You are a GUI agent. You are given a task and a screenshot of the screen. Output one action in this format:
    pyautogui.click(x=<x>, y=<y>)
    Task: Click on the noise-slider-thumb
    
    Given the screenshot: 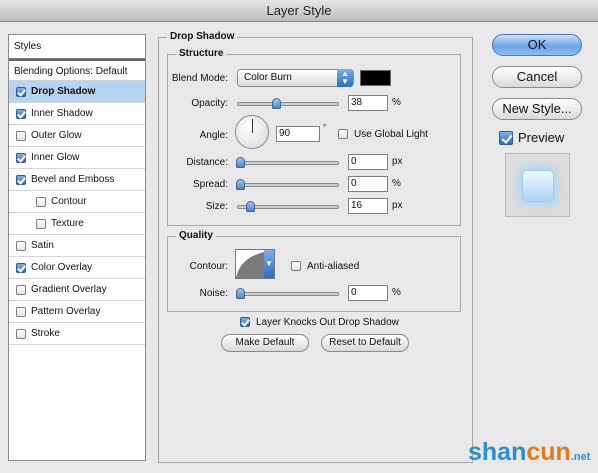 What is the action you would take?
    pyautogui.click(x=240, y=293)
    